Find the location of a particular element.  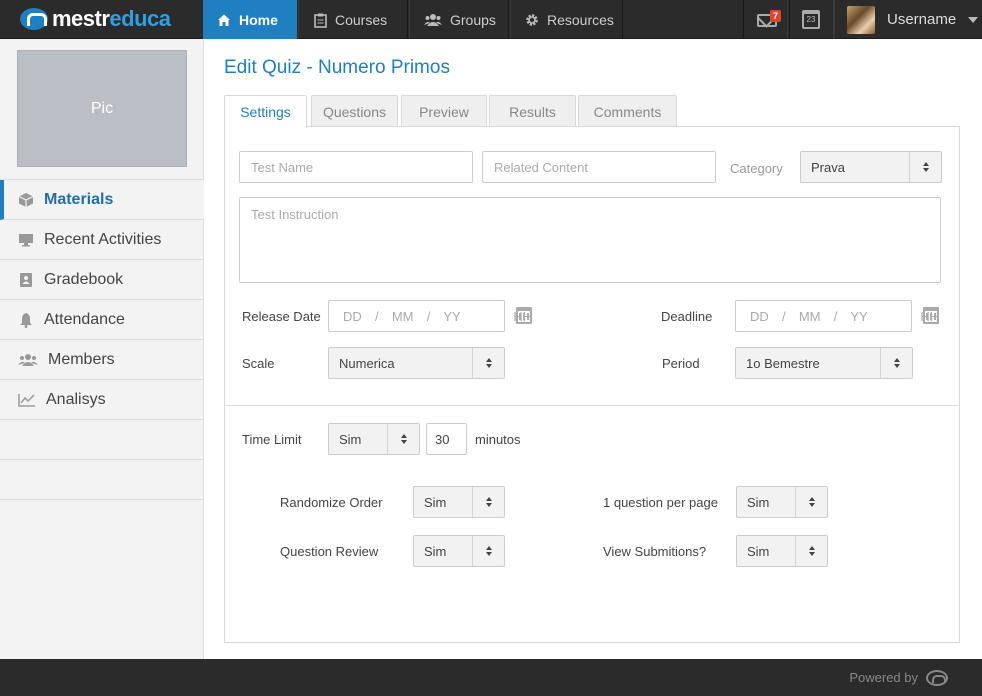

question-review-select: Sim is located at coordinates (459, 551).